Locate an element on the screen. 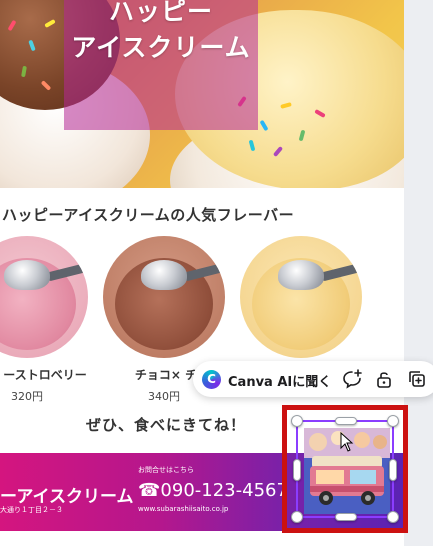 Image resolution: width=433 pixels, height=546 pixels. vanilla-ice-cream-photo is located at coordinates (301, 297).